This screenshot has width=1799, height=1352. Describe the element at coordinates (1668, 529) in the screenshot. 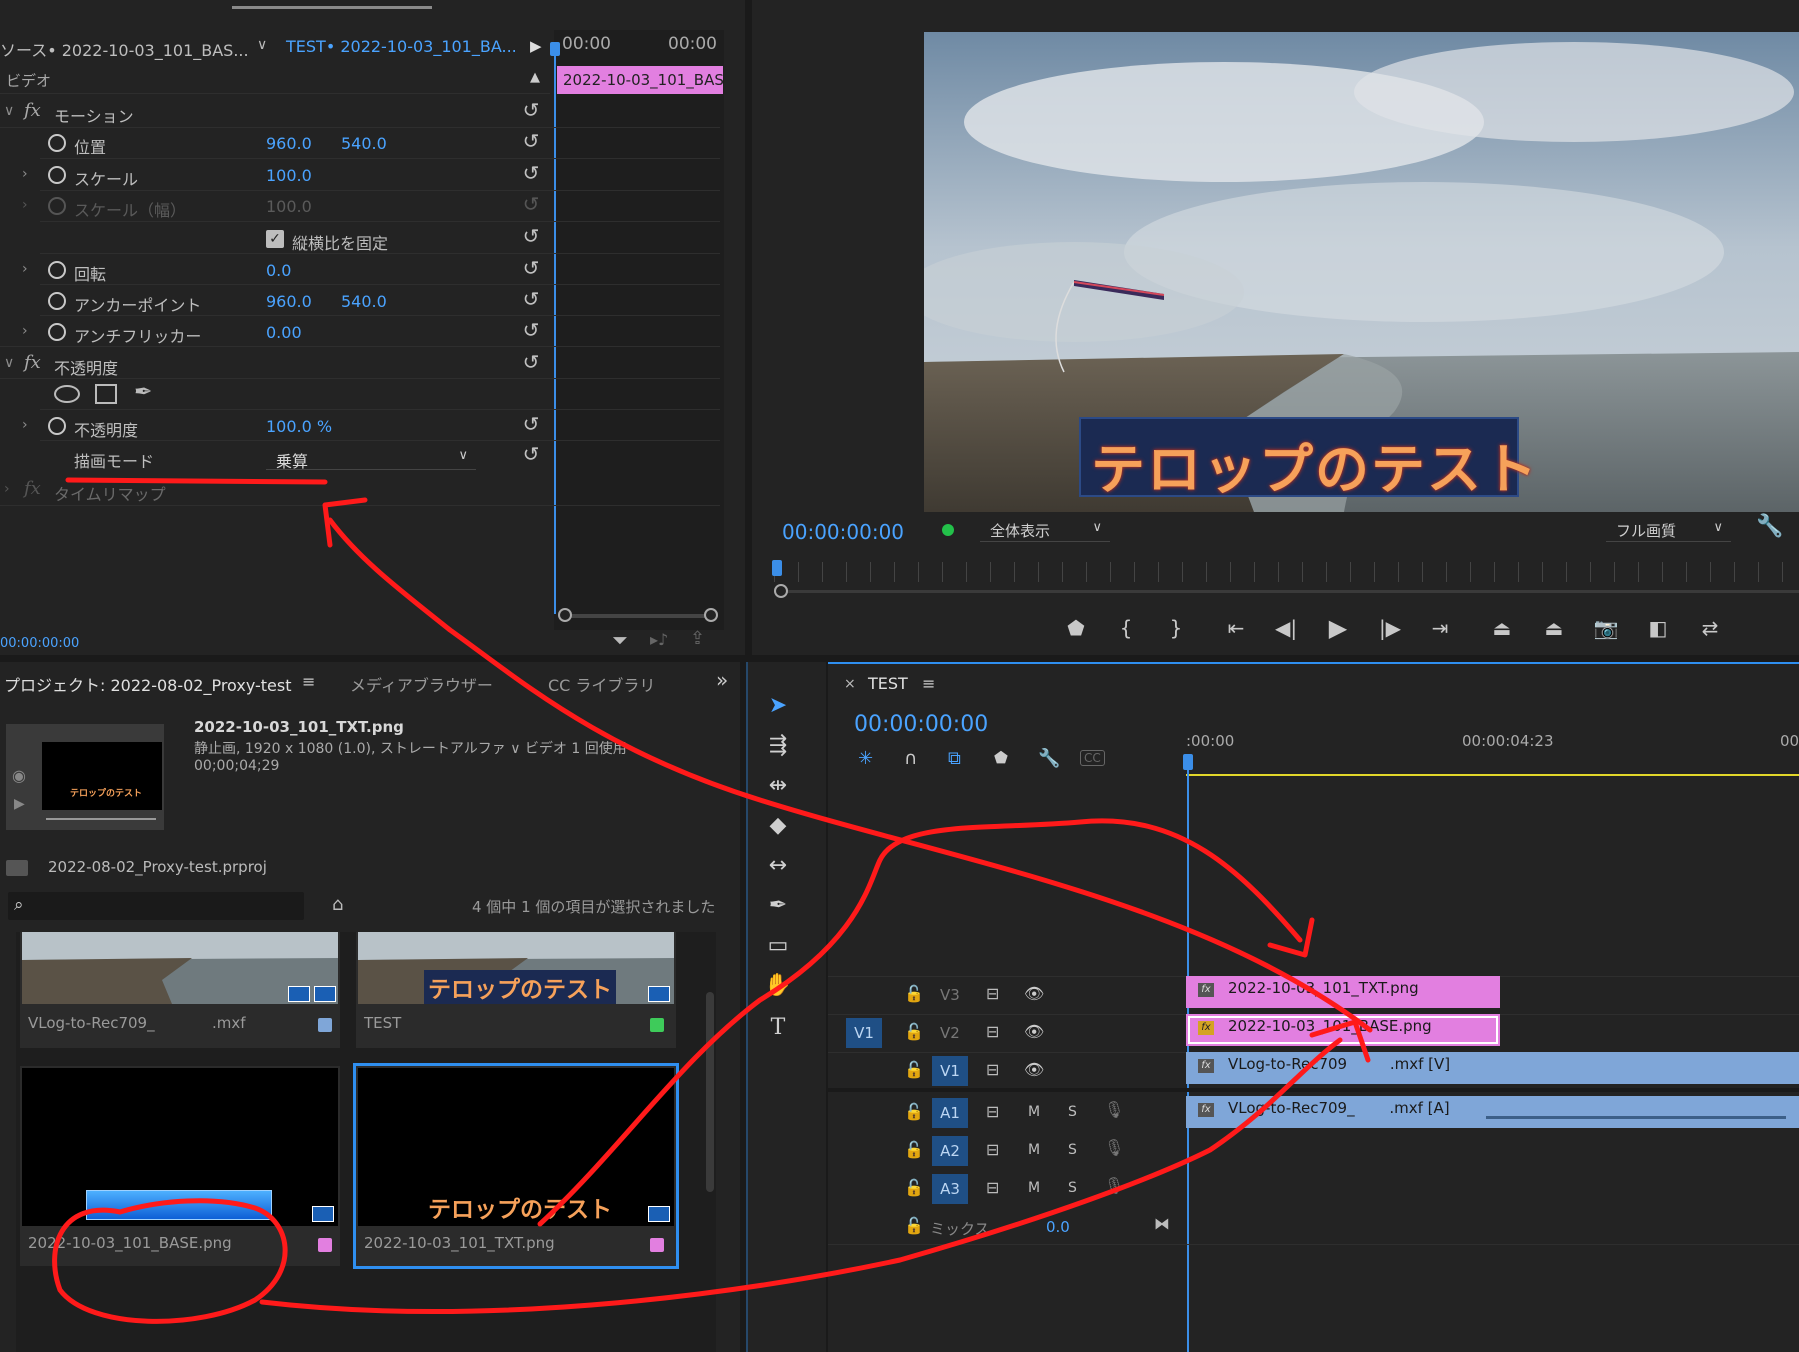

I see `quality-dropdown: フル画質 ∨` at that location.